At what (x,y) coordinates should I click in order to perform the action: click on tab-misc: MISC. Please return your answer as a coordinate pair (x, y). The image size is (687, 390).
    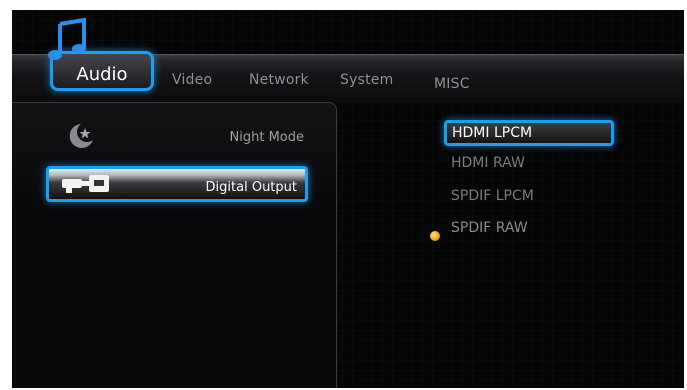
    Looking at the image, I should click on (452, 84).